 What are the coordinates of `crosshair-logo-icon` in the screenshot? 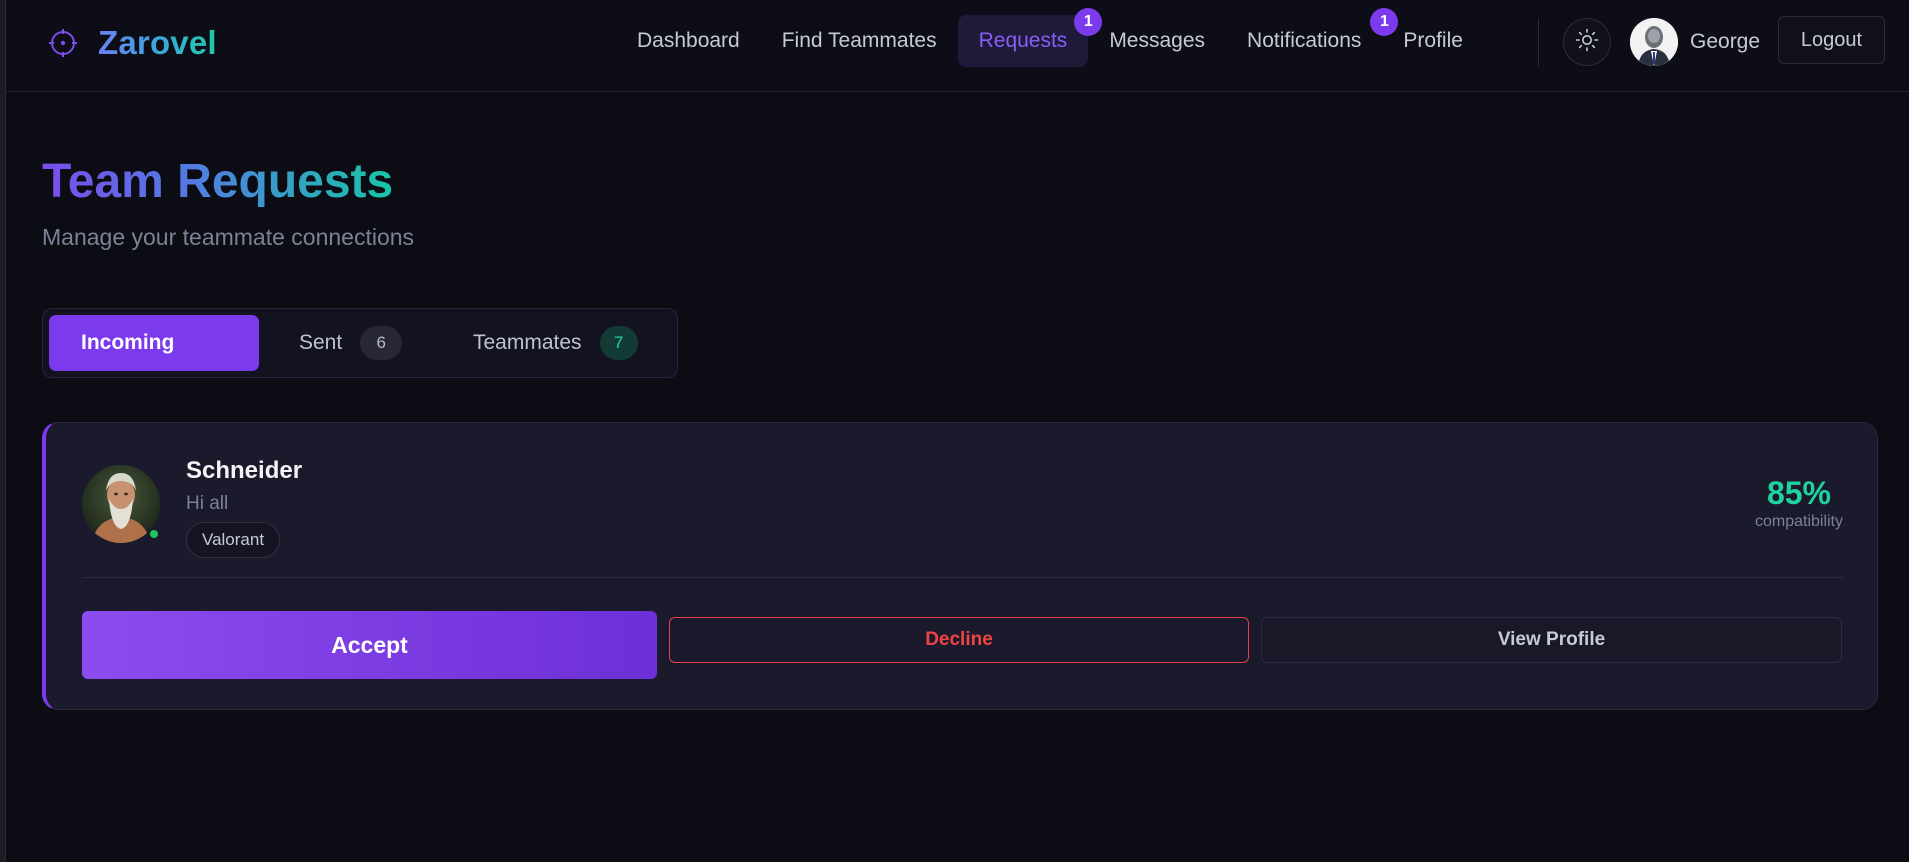 It's located at (63, 43).